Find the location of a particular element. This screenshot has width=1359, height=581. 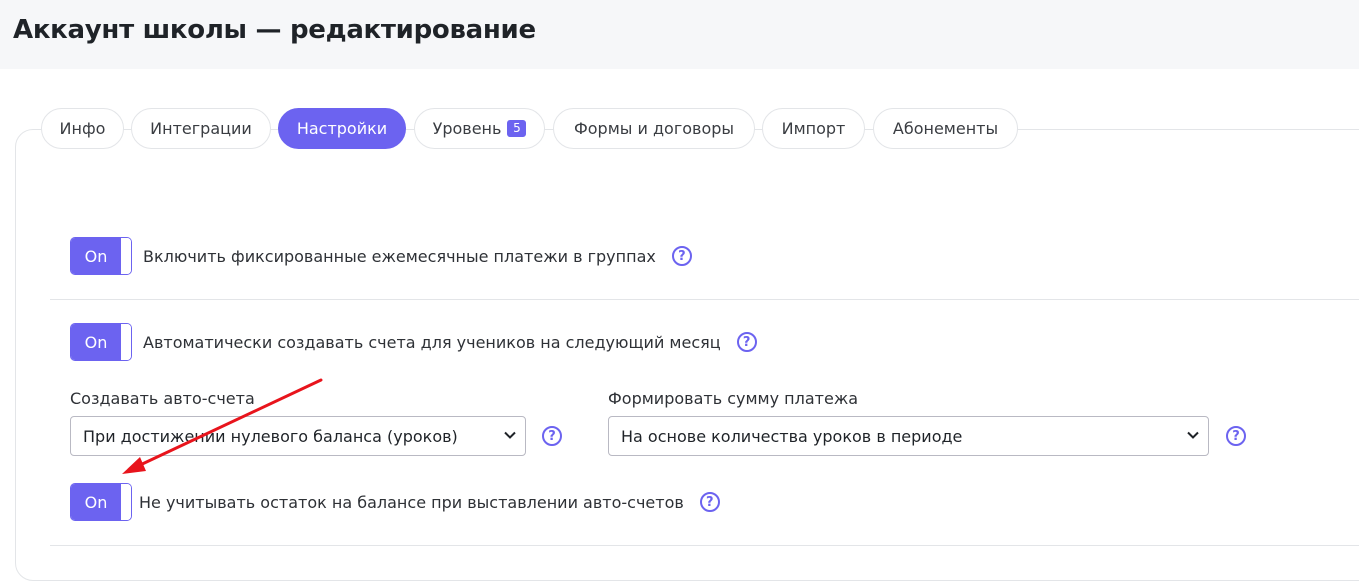

page-header: Аккаунт школы — редактирование is located at coordinates (679, 34).